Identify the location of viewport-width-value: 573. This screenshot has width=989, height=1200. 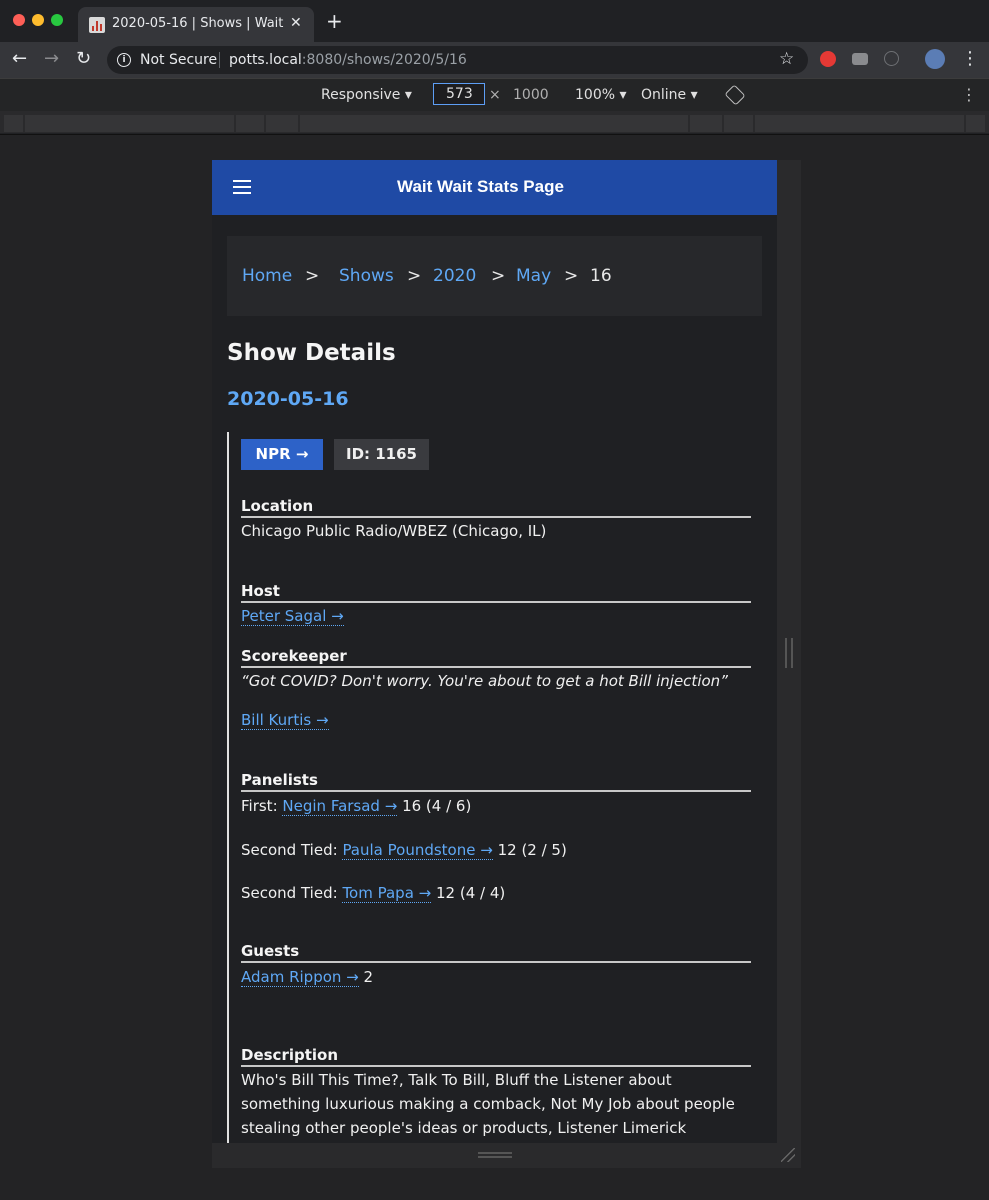
(459, 94).